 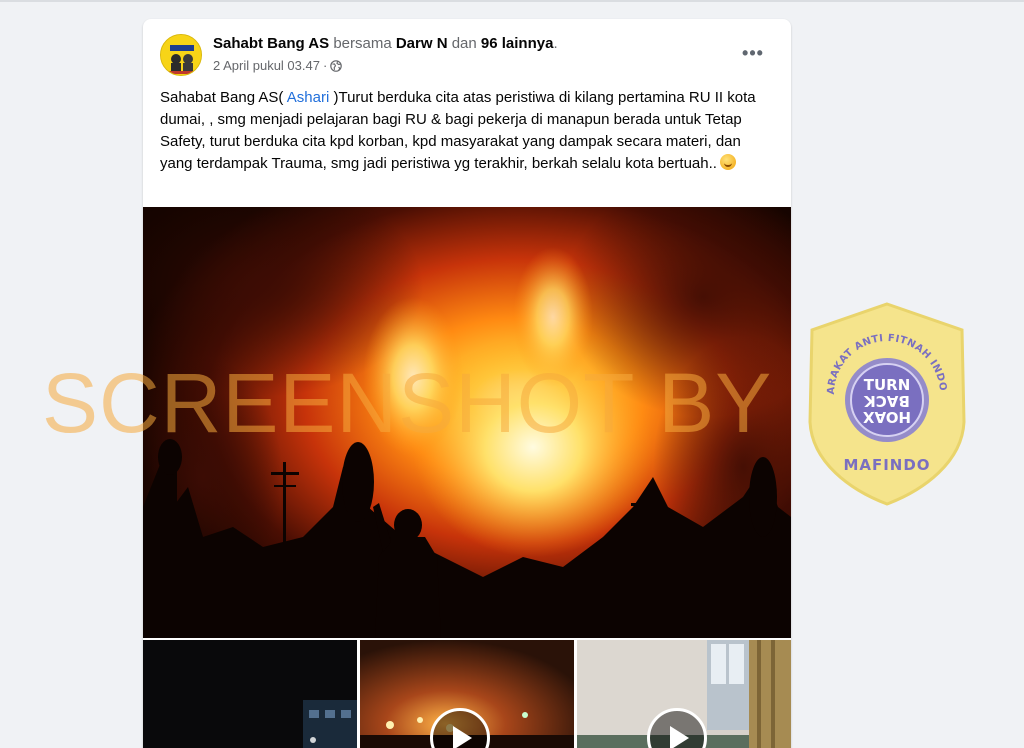 I want to click on top-divider, so click(x=512, y=1).